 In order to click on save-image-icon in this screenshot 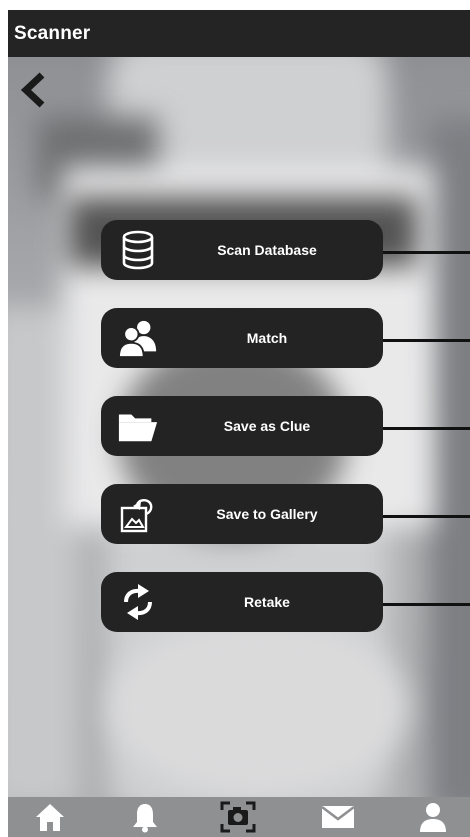, I will do `click(138, 514)`.